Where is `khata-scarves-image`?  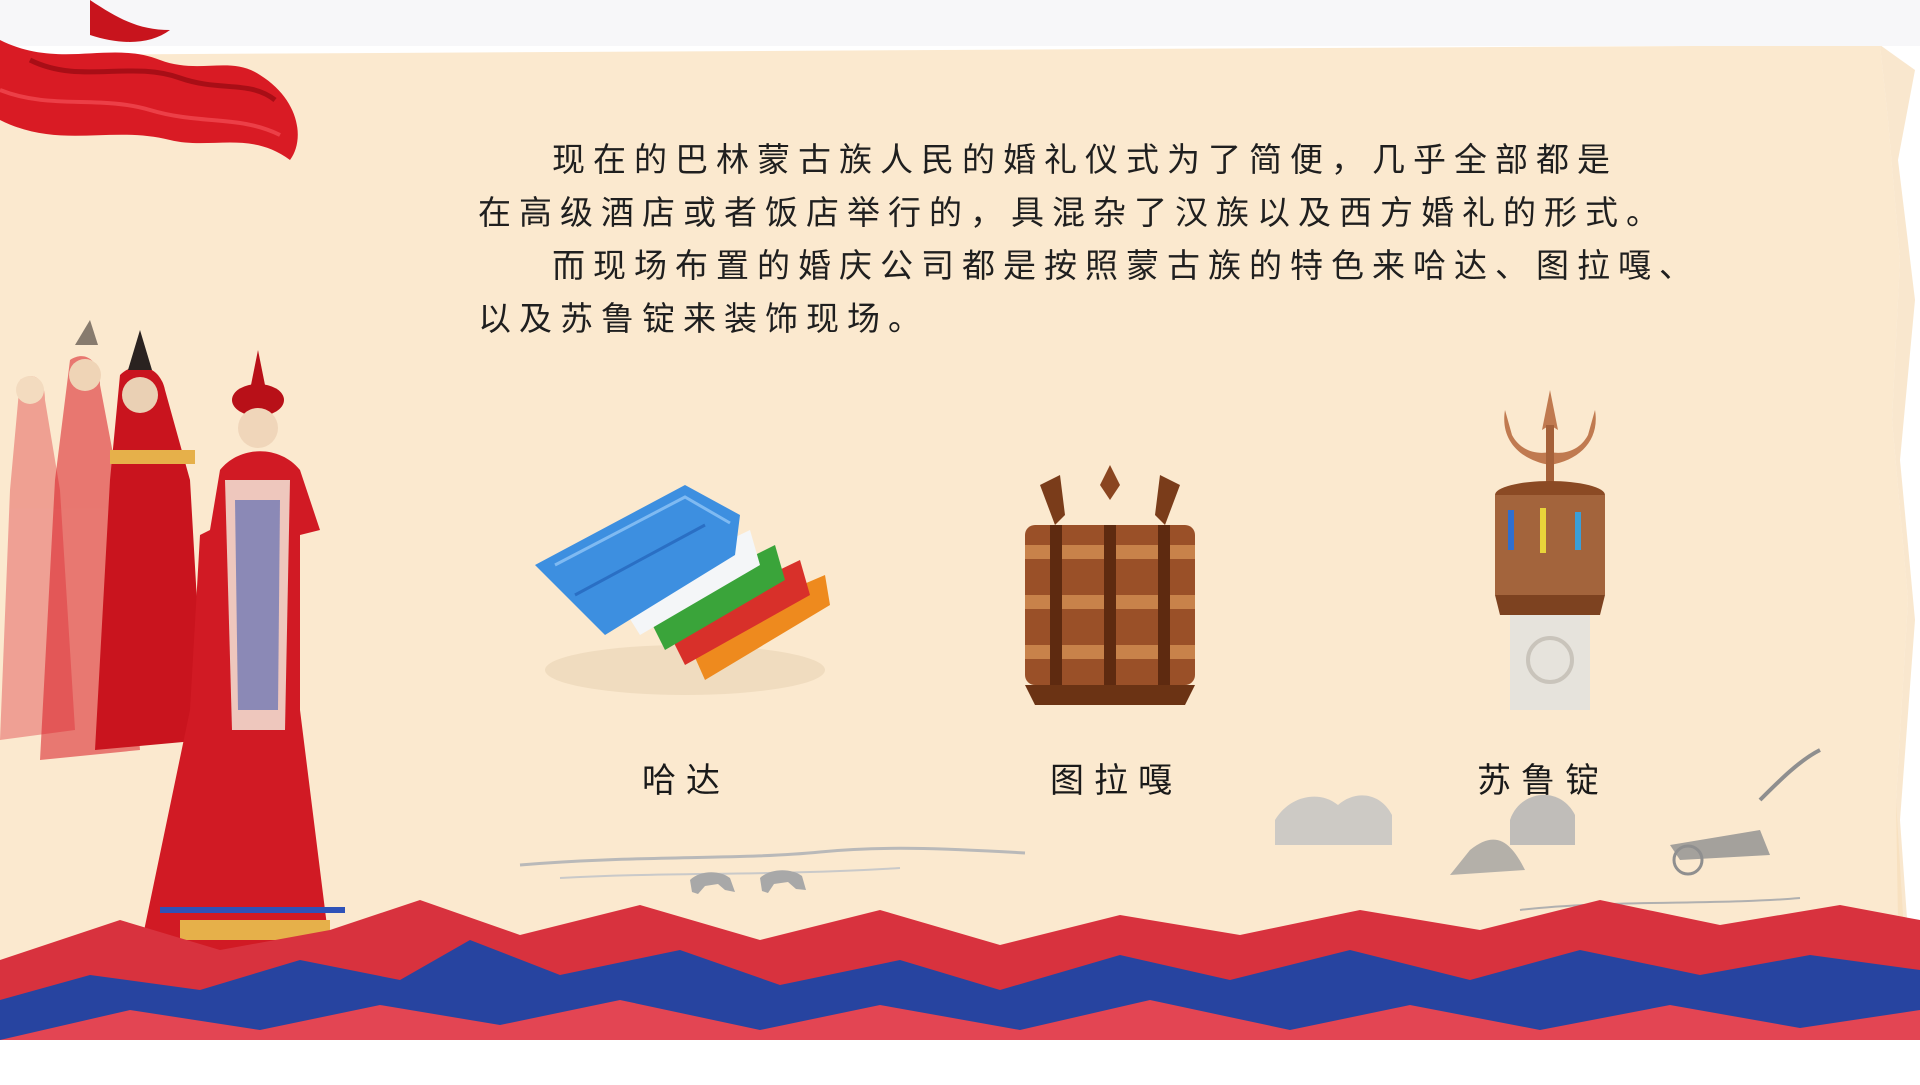 khata-scarves-image is located at coordinates (682, 590).